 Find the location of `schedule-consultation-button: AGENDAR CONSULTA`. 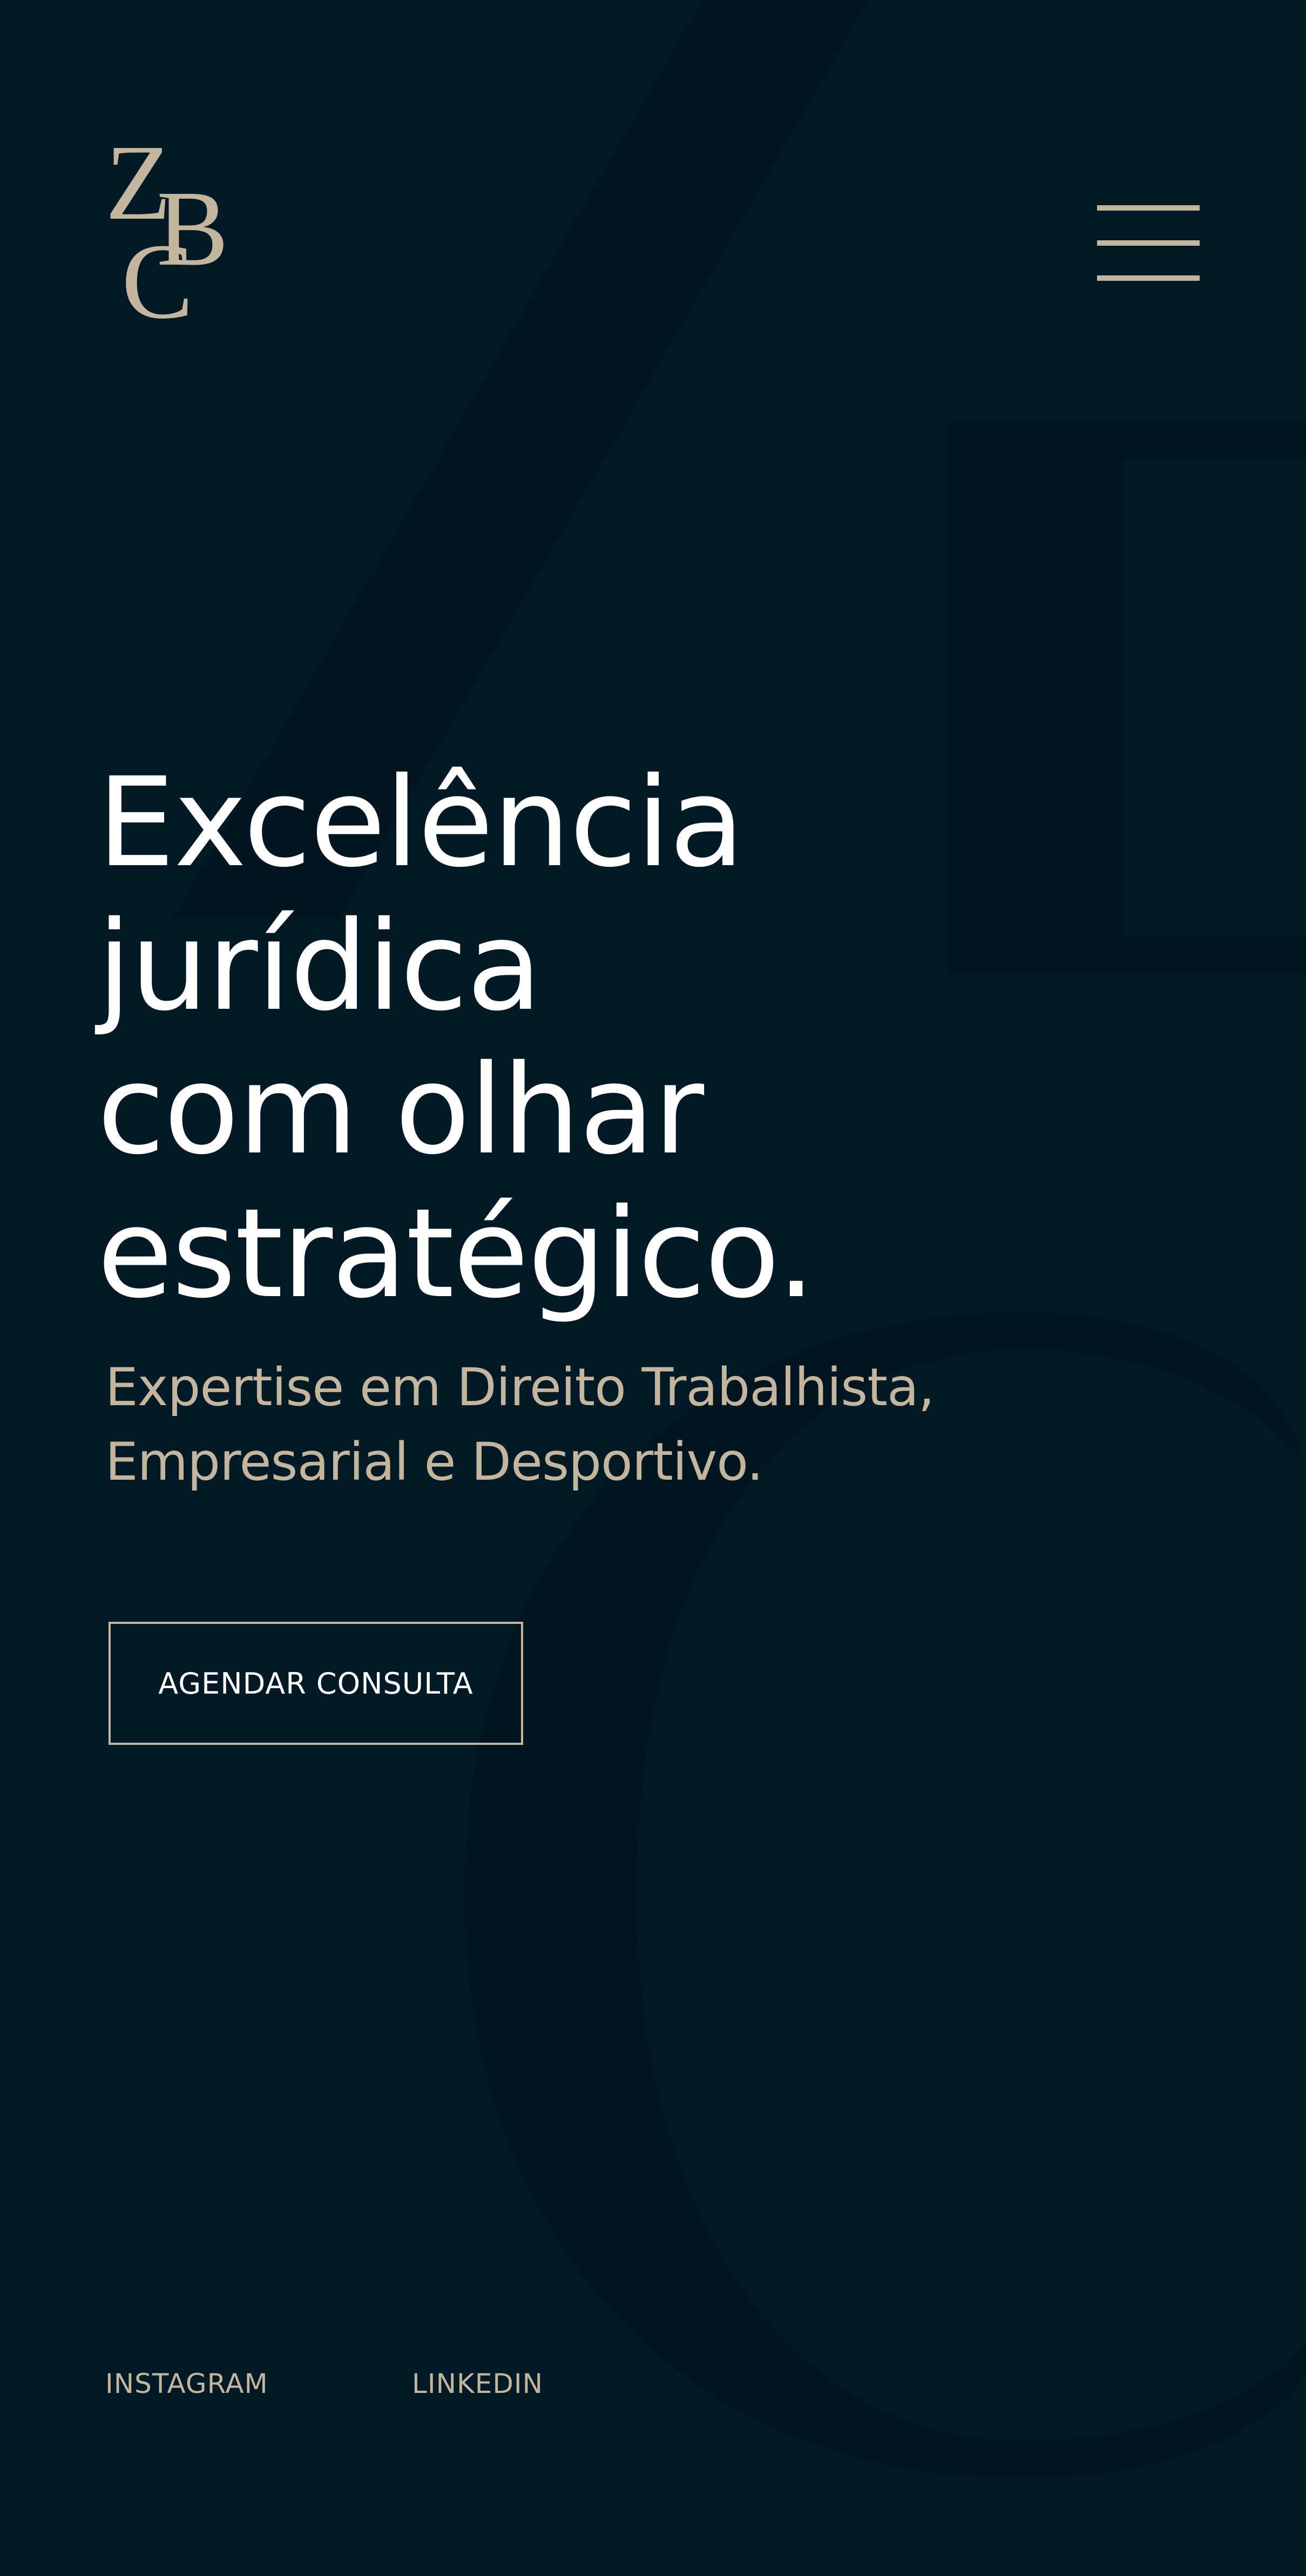

schedule-consultation-button: AGENDAR CONSULTA is located at coordinates (316, 1683).